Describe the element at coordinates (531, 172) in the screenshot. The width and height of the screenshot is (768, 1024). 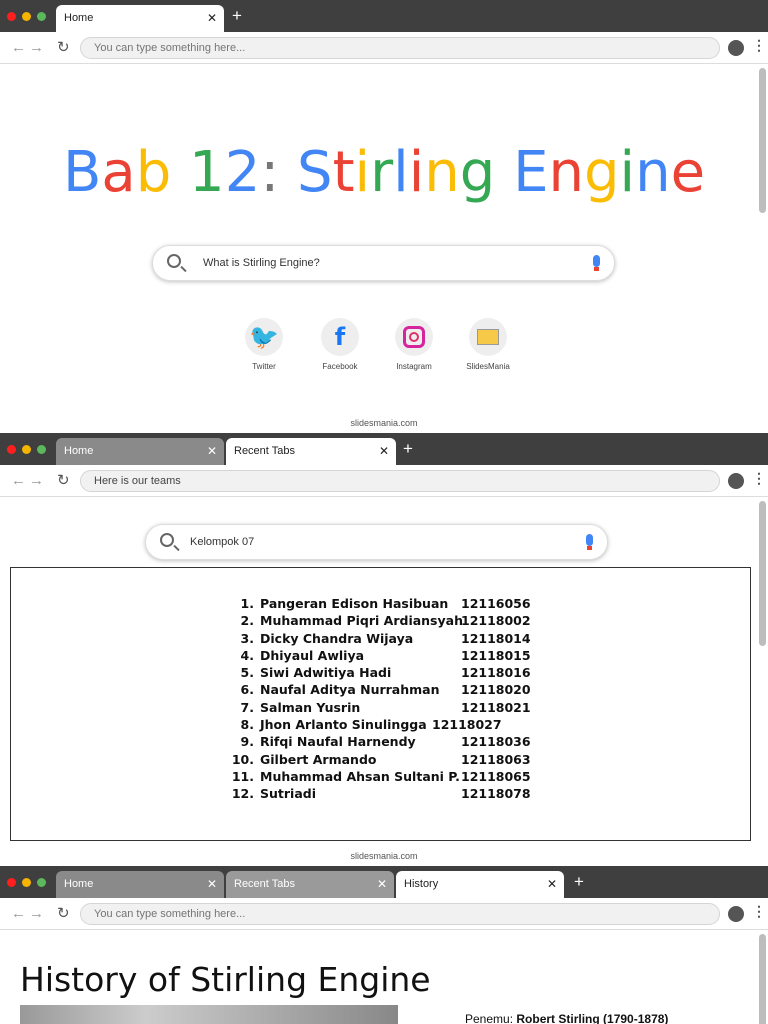
I see `title-letter: E` at that location.